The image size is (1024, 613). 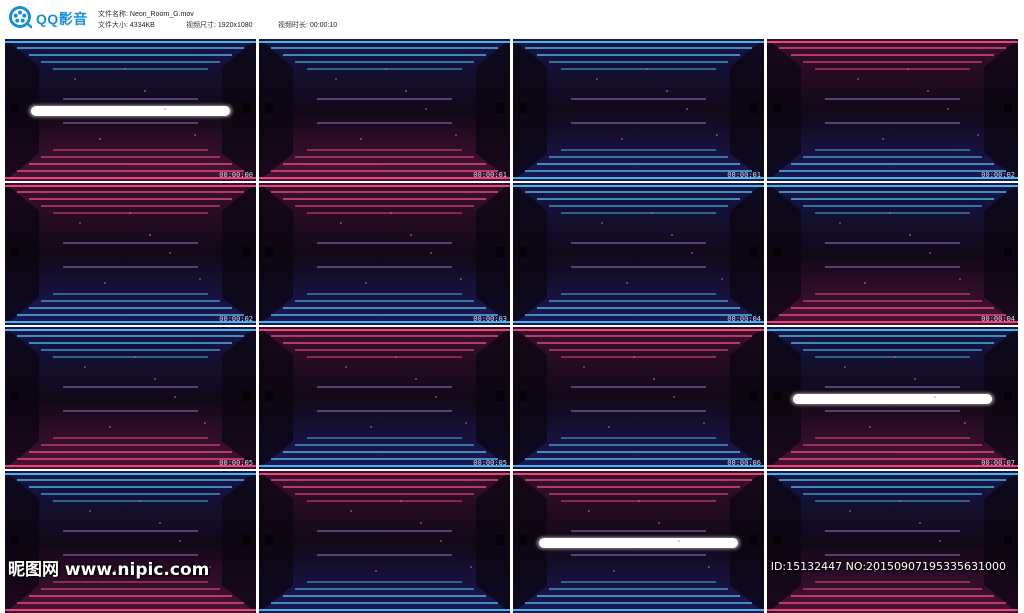 What do you see at coordinates (113, 14) in the screenshot?
I see `file-name-label: 文件名称:` at bounding box center [113, 14].